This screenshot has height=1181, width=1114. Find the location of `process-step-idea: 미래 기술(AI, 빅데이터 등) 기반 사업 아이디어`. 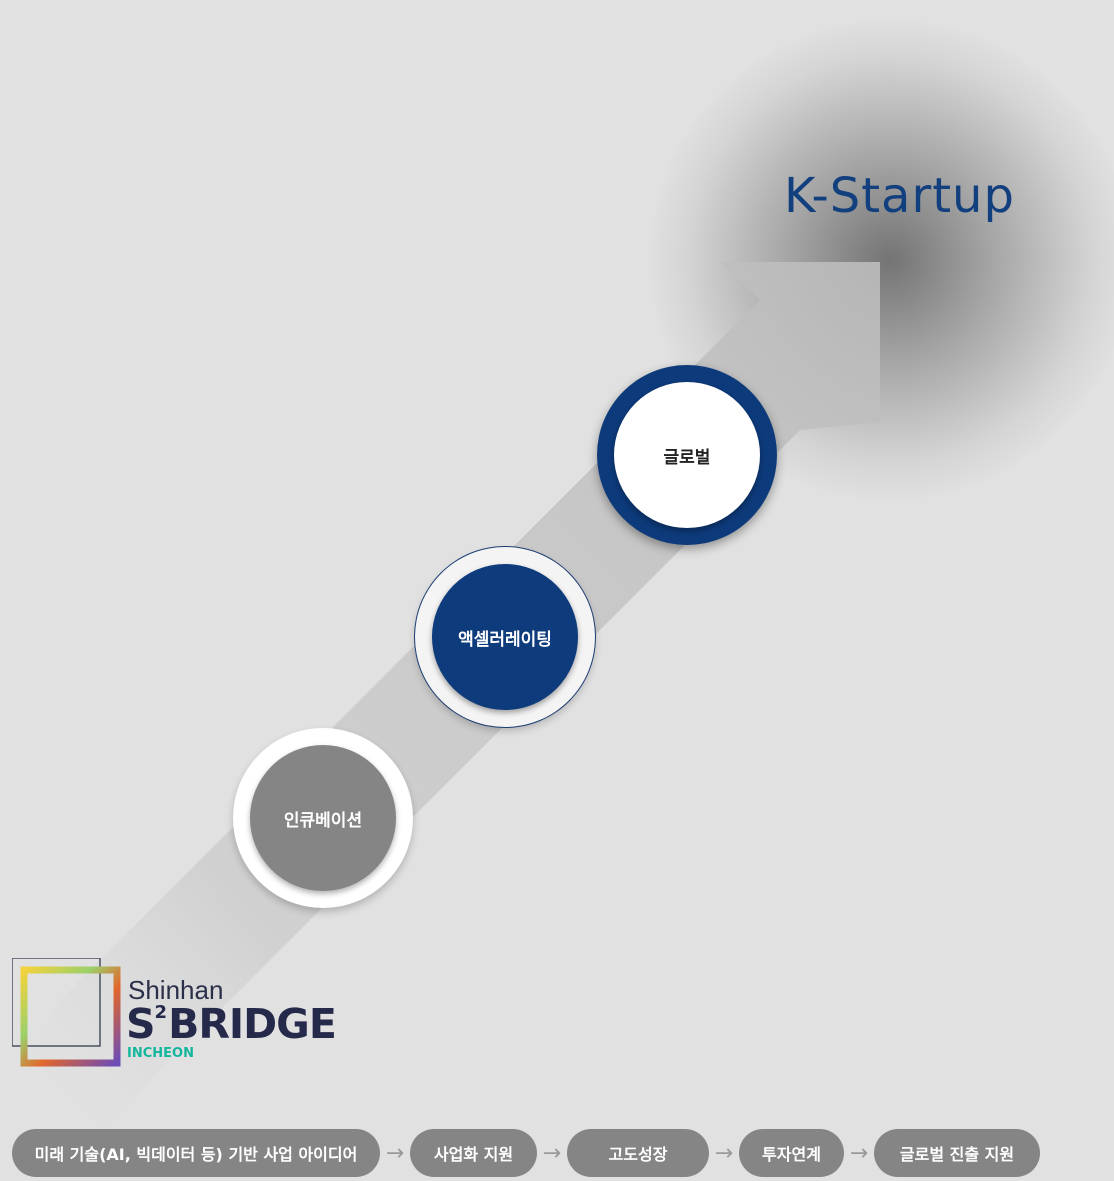

process-step-idea: 미래 기술(AI, 빅데이터 등) 기반 사업 아이디어 is located at coordinates (196, 1153).